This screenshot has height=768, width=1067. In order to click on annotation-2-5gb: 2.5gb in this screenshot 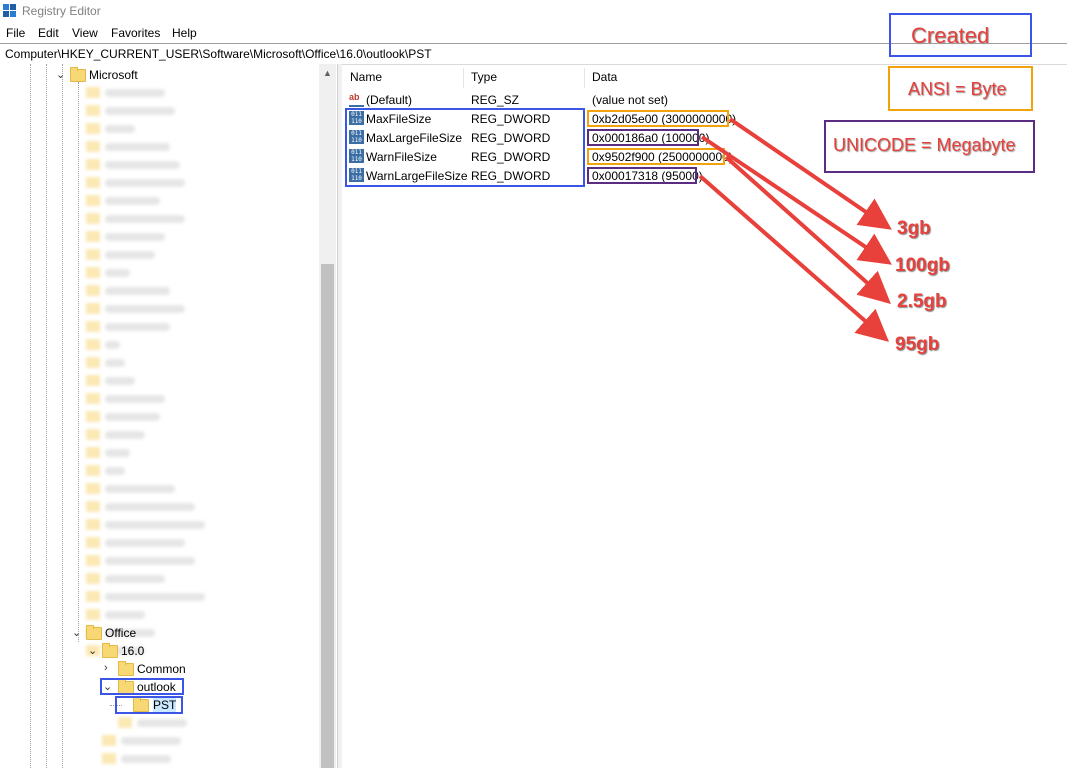, I will do `click(922, 301)`.